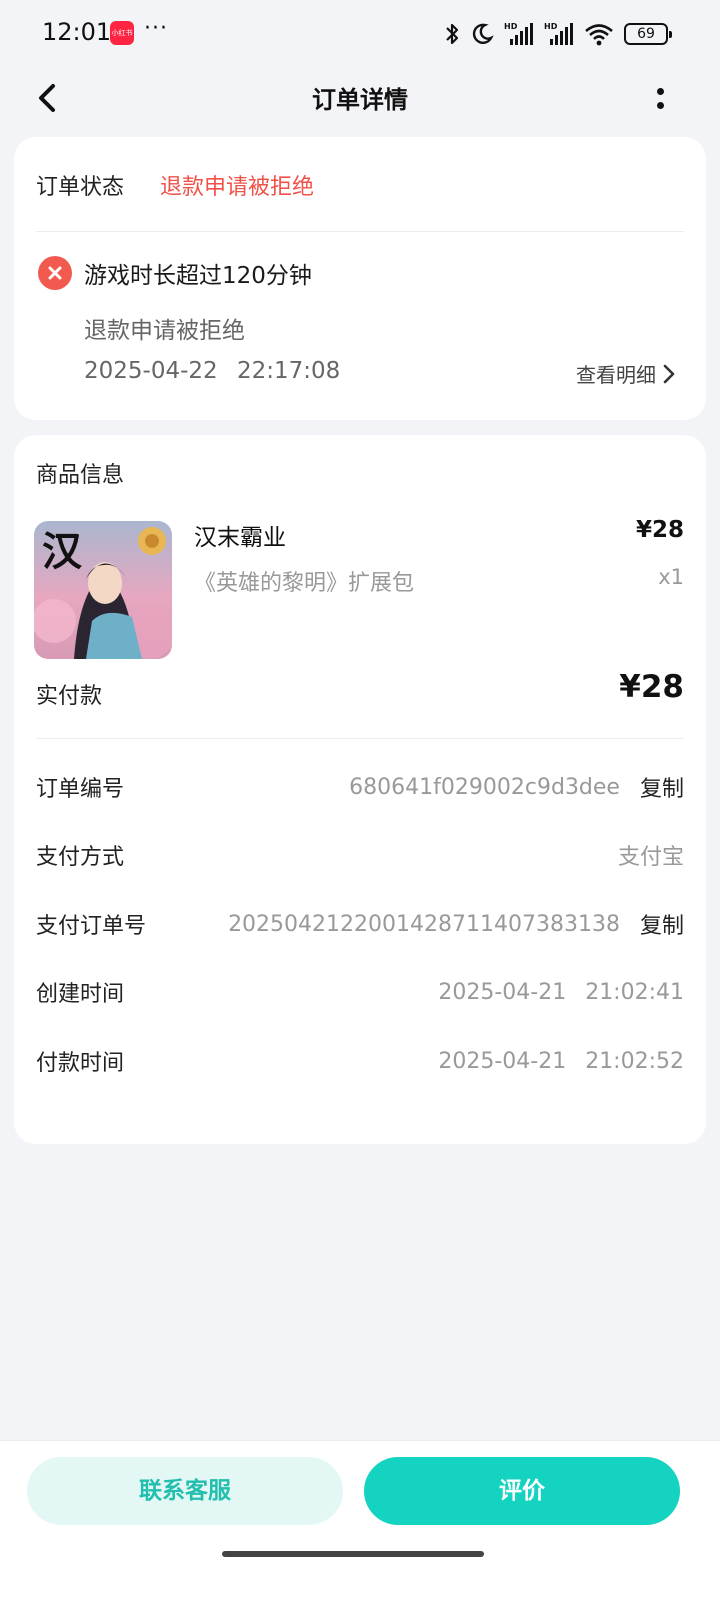  What do you see at coordinates (77, 32) in the screenshot?
I see `status-time: 12:01` at bounding box center [77, 32].